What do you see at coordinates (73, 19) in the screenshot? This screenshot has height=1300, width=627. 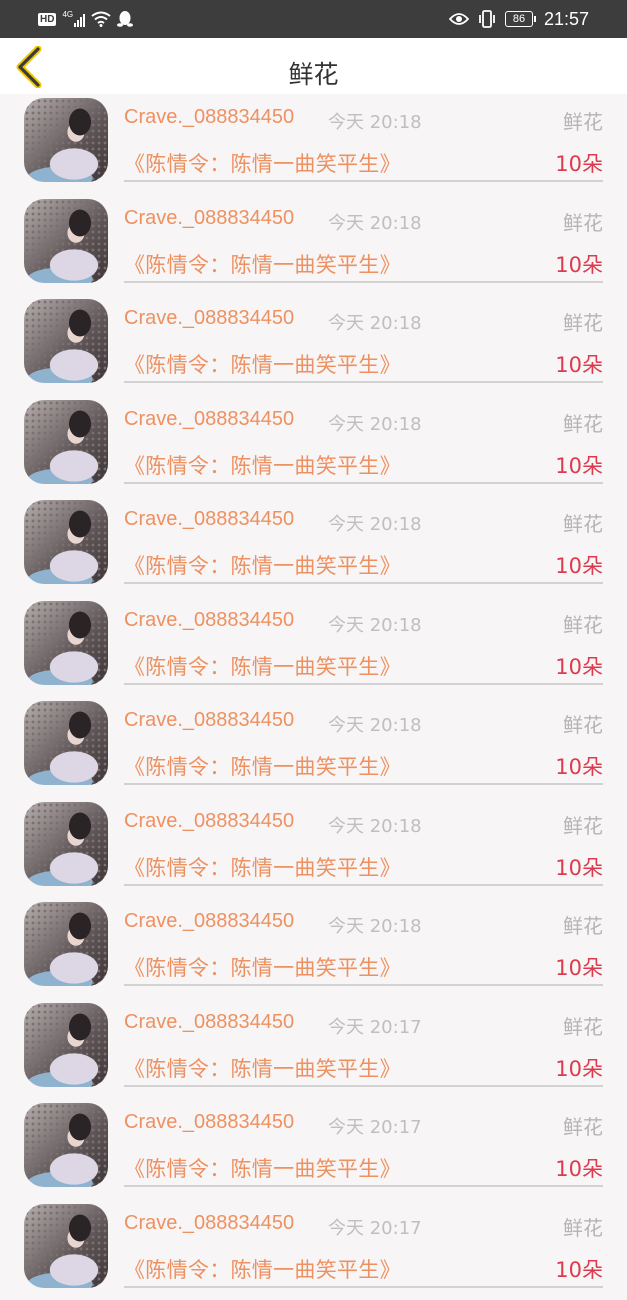 I see `signal-icon: 4G` at bounding box center [73, 19].